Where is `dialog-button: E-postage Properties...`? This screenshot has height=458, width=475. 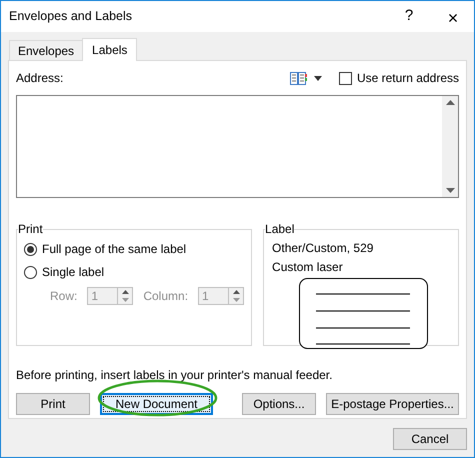
dialog-button: E-postage Properties... is located at coordinates (392, 404).